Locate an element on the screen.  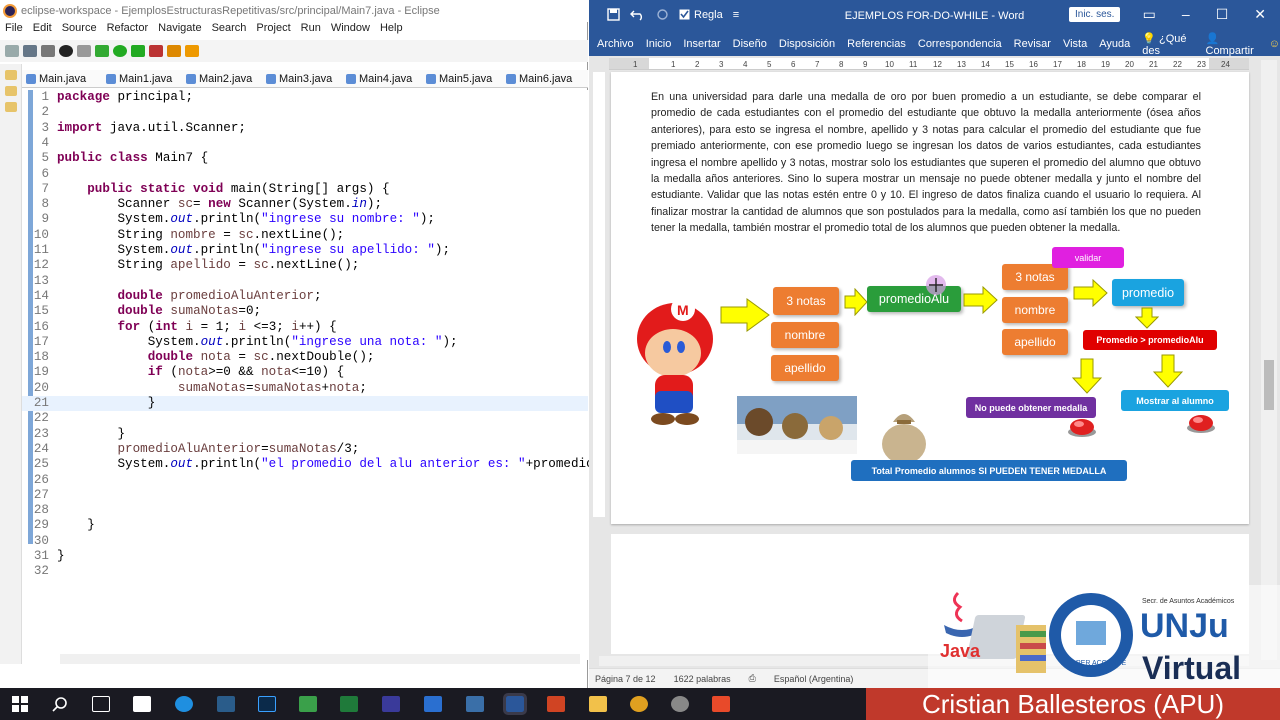
minimize-icon: – is located at coordinates (1186, 14).